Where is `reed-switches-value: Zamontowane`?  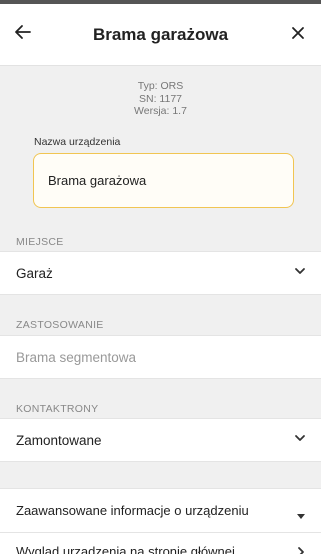
reed-switches-value: Zamontowane is located at coordinates (59, 440).